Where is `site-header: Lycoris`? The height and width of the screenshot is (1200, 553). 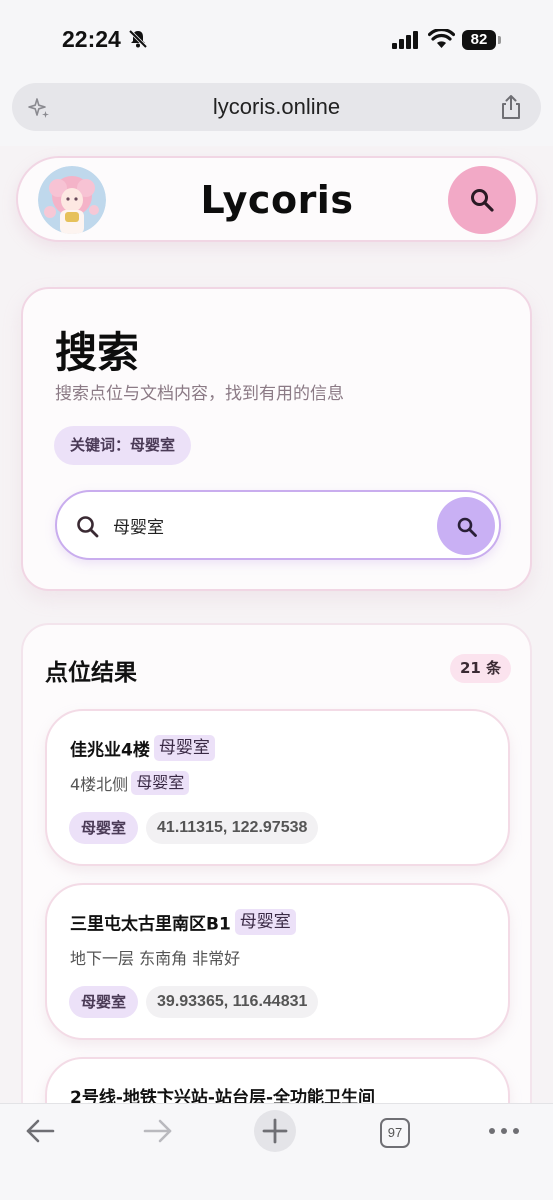 site-header: Lycoris is located at coordinates (277, 199).